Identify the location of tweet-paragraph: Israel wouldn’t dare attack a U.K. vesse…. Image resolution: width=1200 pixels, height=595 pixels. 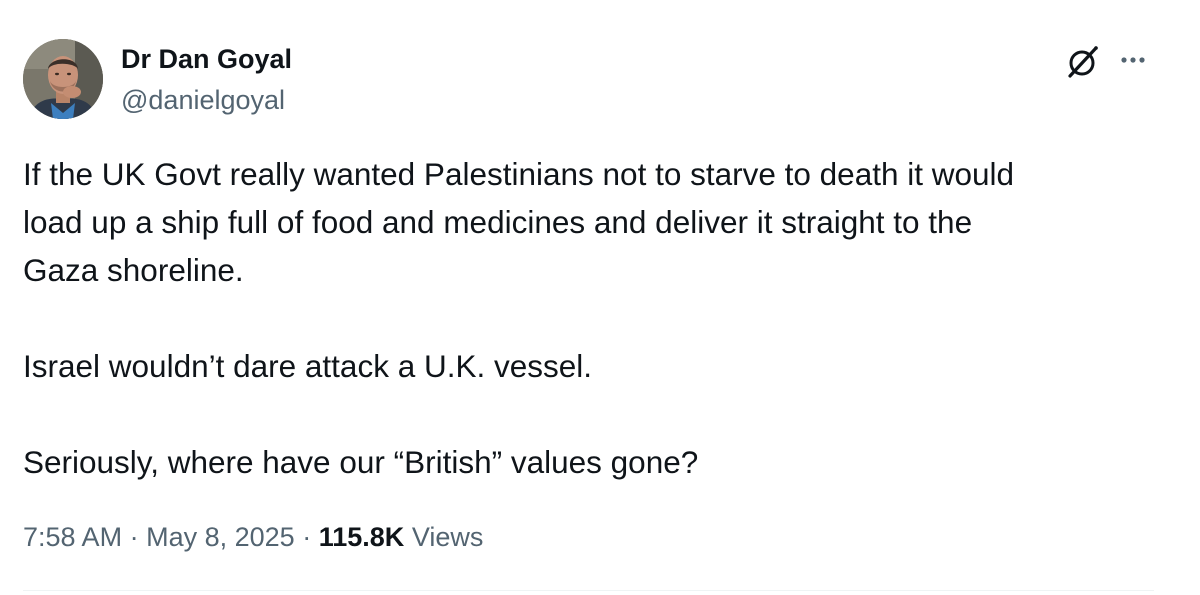
(308, 366).